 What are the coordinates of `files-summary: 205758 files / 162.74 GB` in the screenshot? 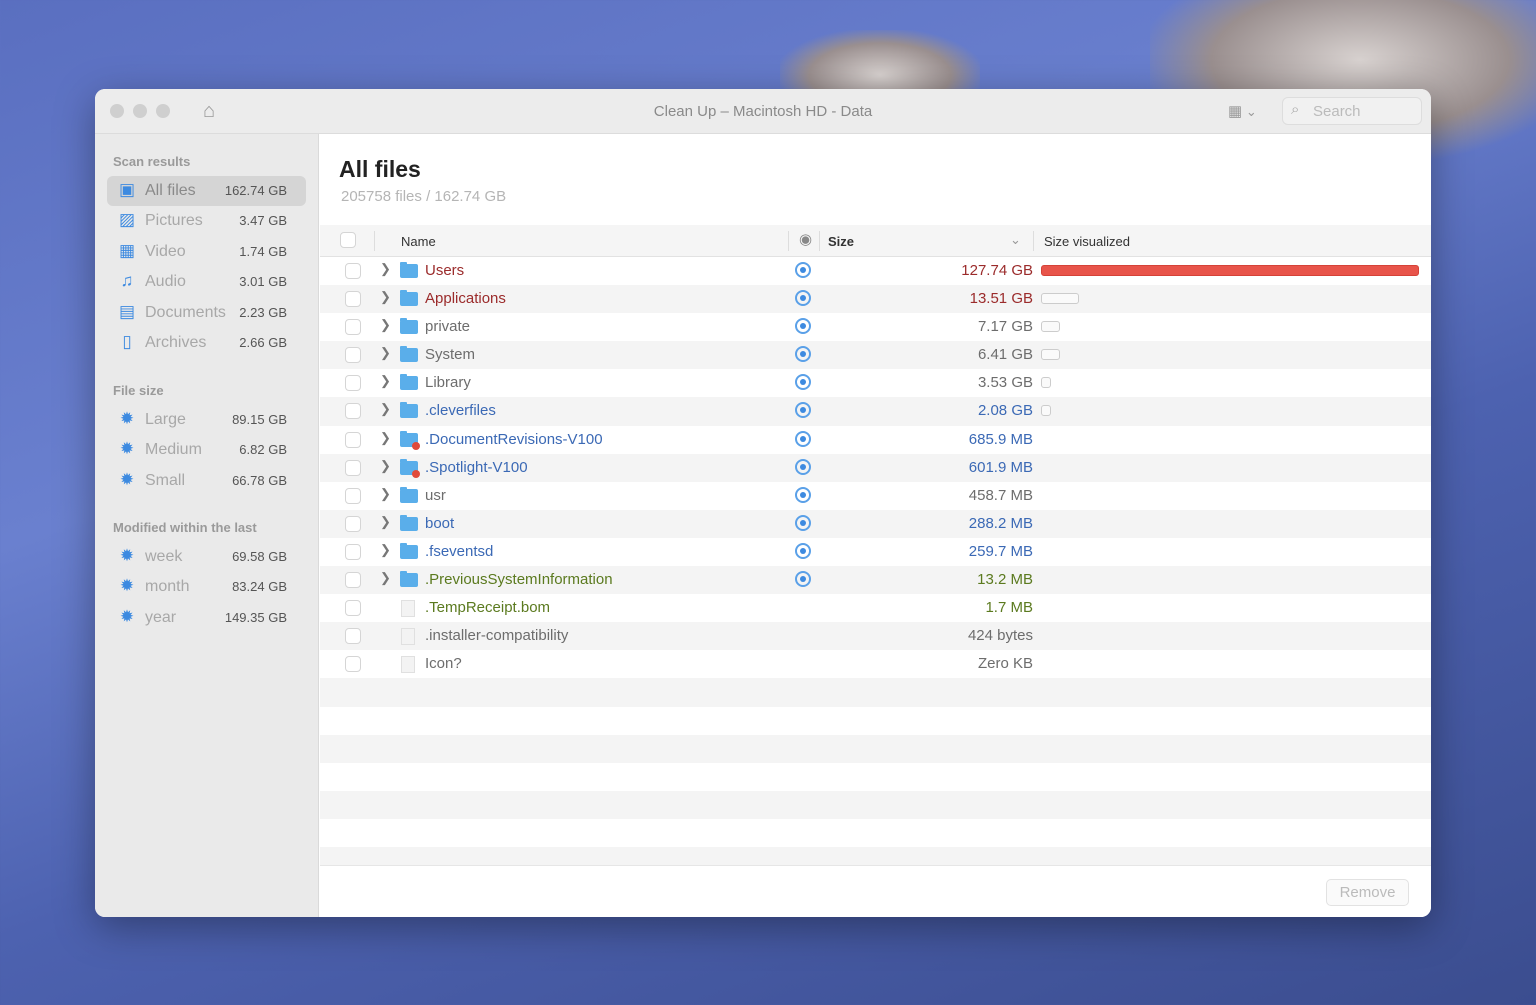 It's located at (424, 196).